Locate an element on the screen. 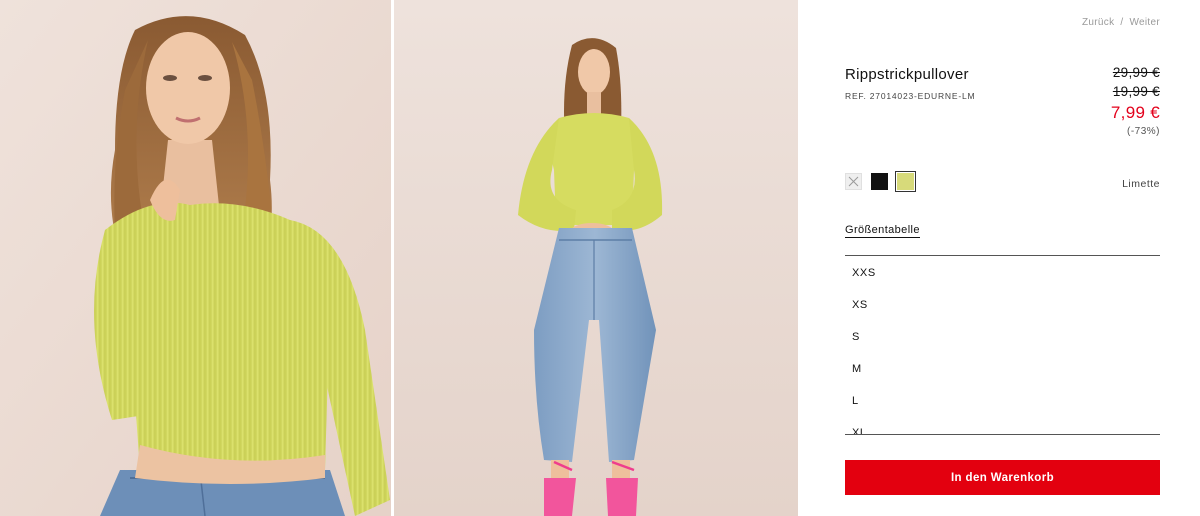  white-swatch is located at coordinates (853, 181).